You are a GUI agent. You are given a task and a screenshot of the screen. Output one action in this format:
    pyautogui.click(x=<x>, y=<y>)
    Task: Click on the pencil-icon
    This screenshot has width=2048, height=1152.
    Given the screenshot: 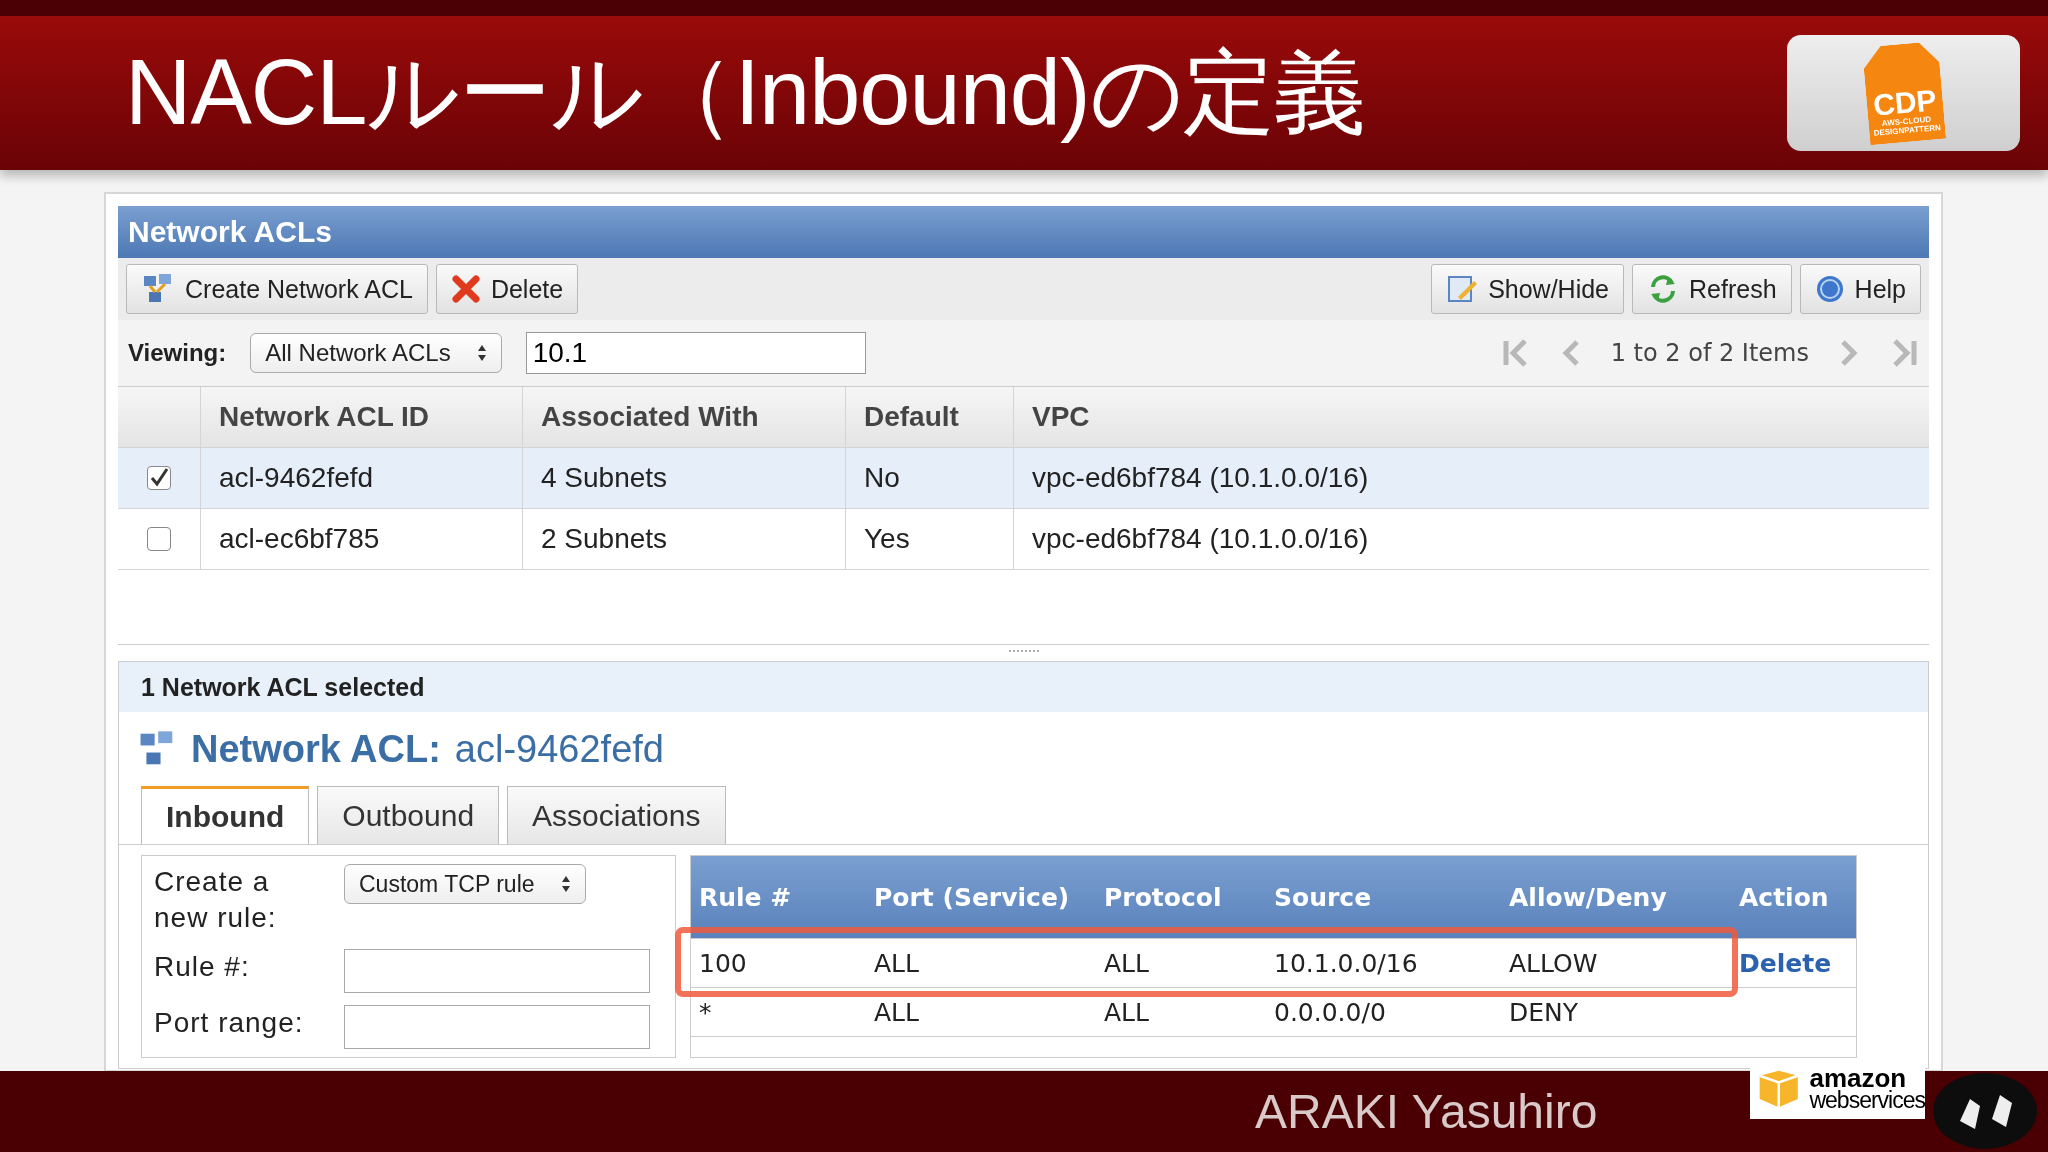 What is the action you would take?
    pyautogui.click(x=1462, y=289)
    